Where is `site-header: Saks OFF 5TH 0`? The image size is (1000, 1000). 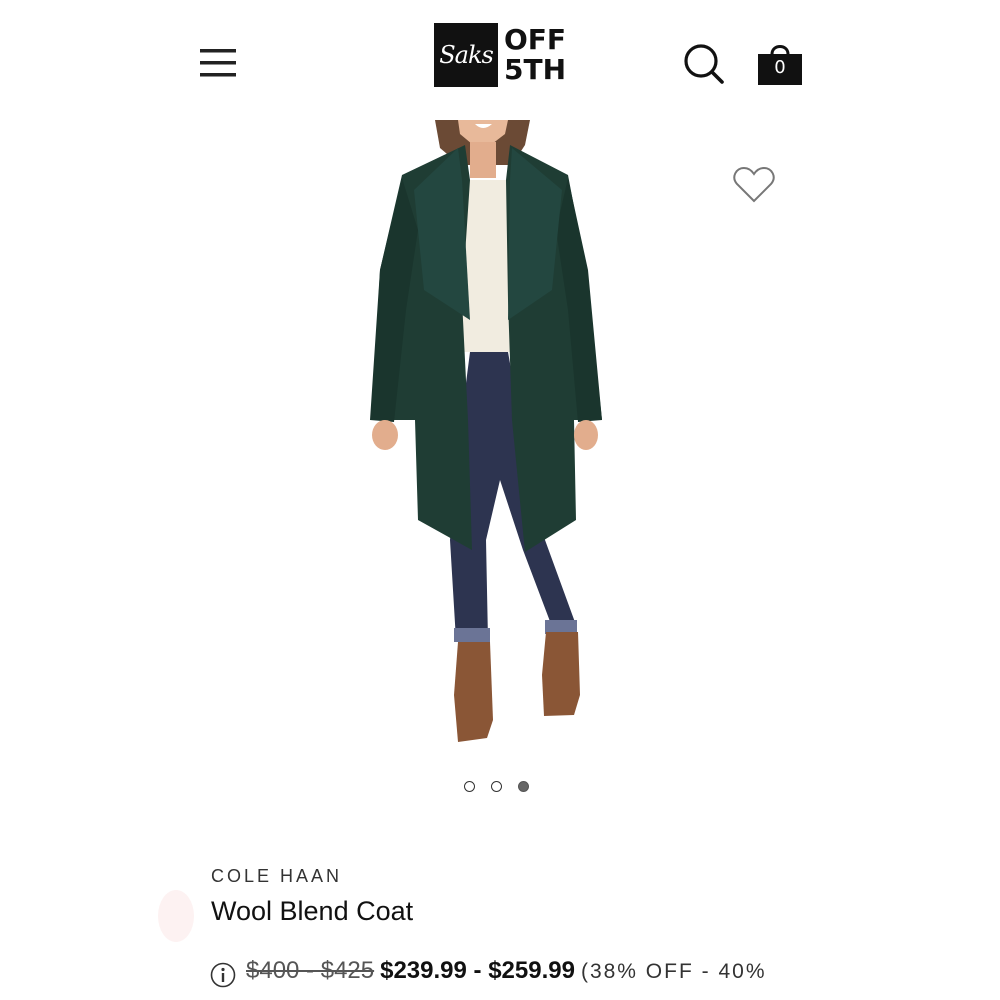
site-header: Saks OFF 5TH 0 is located at coordinates (500, 60).